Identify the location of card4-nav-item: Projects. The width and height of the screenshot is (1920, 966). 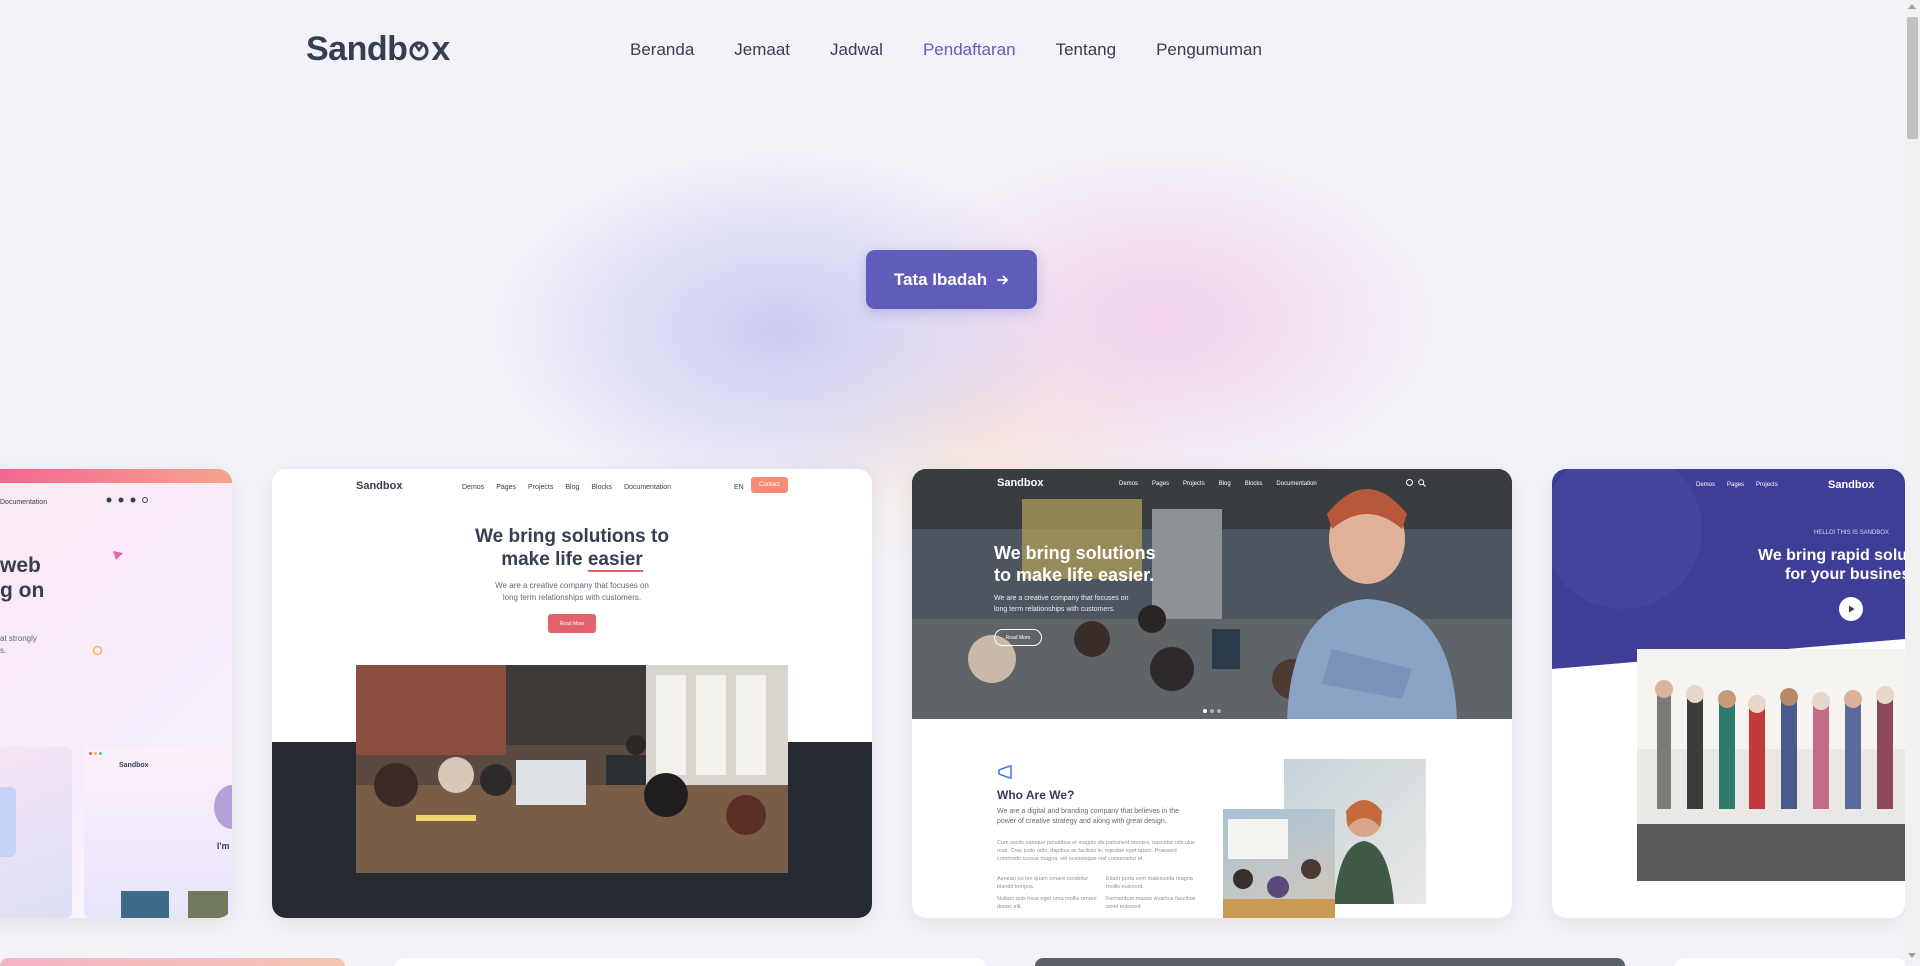
(1767, 485).